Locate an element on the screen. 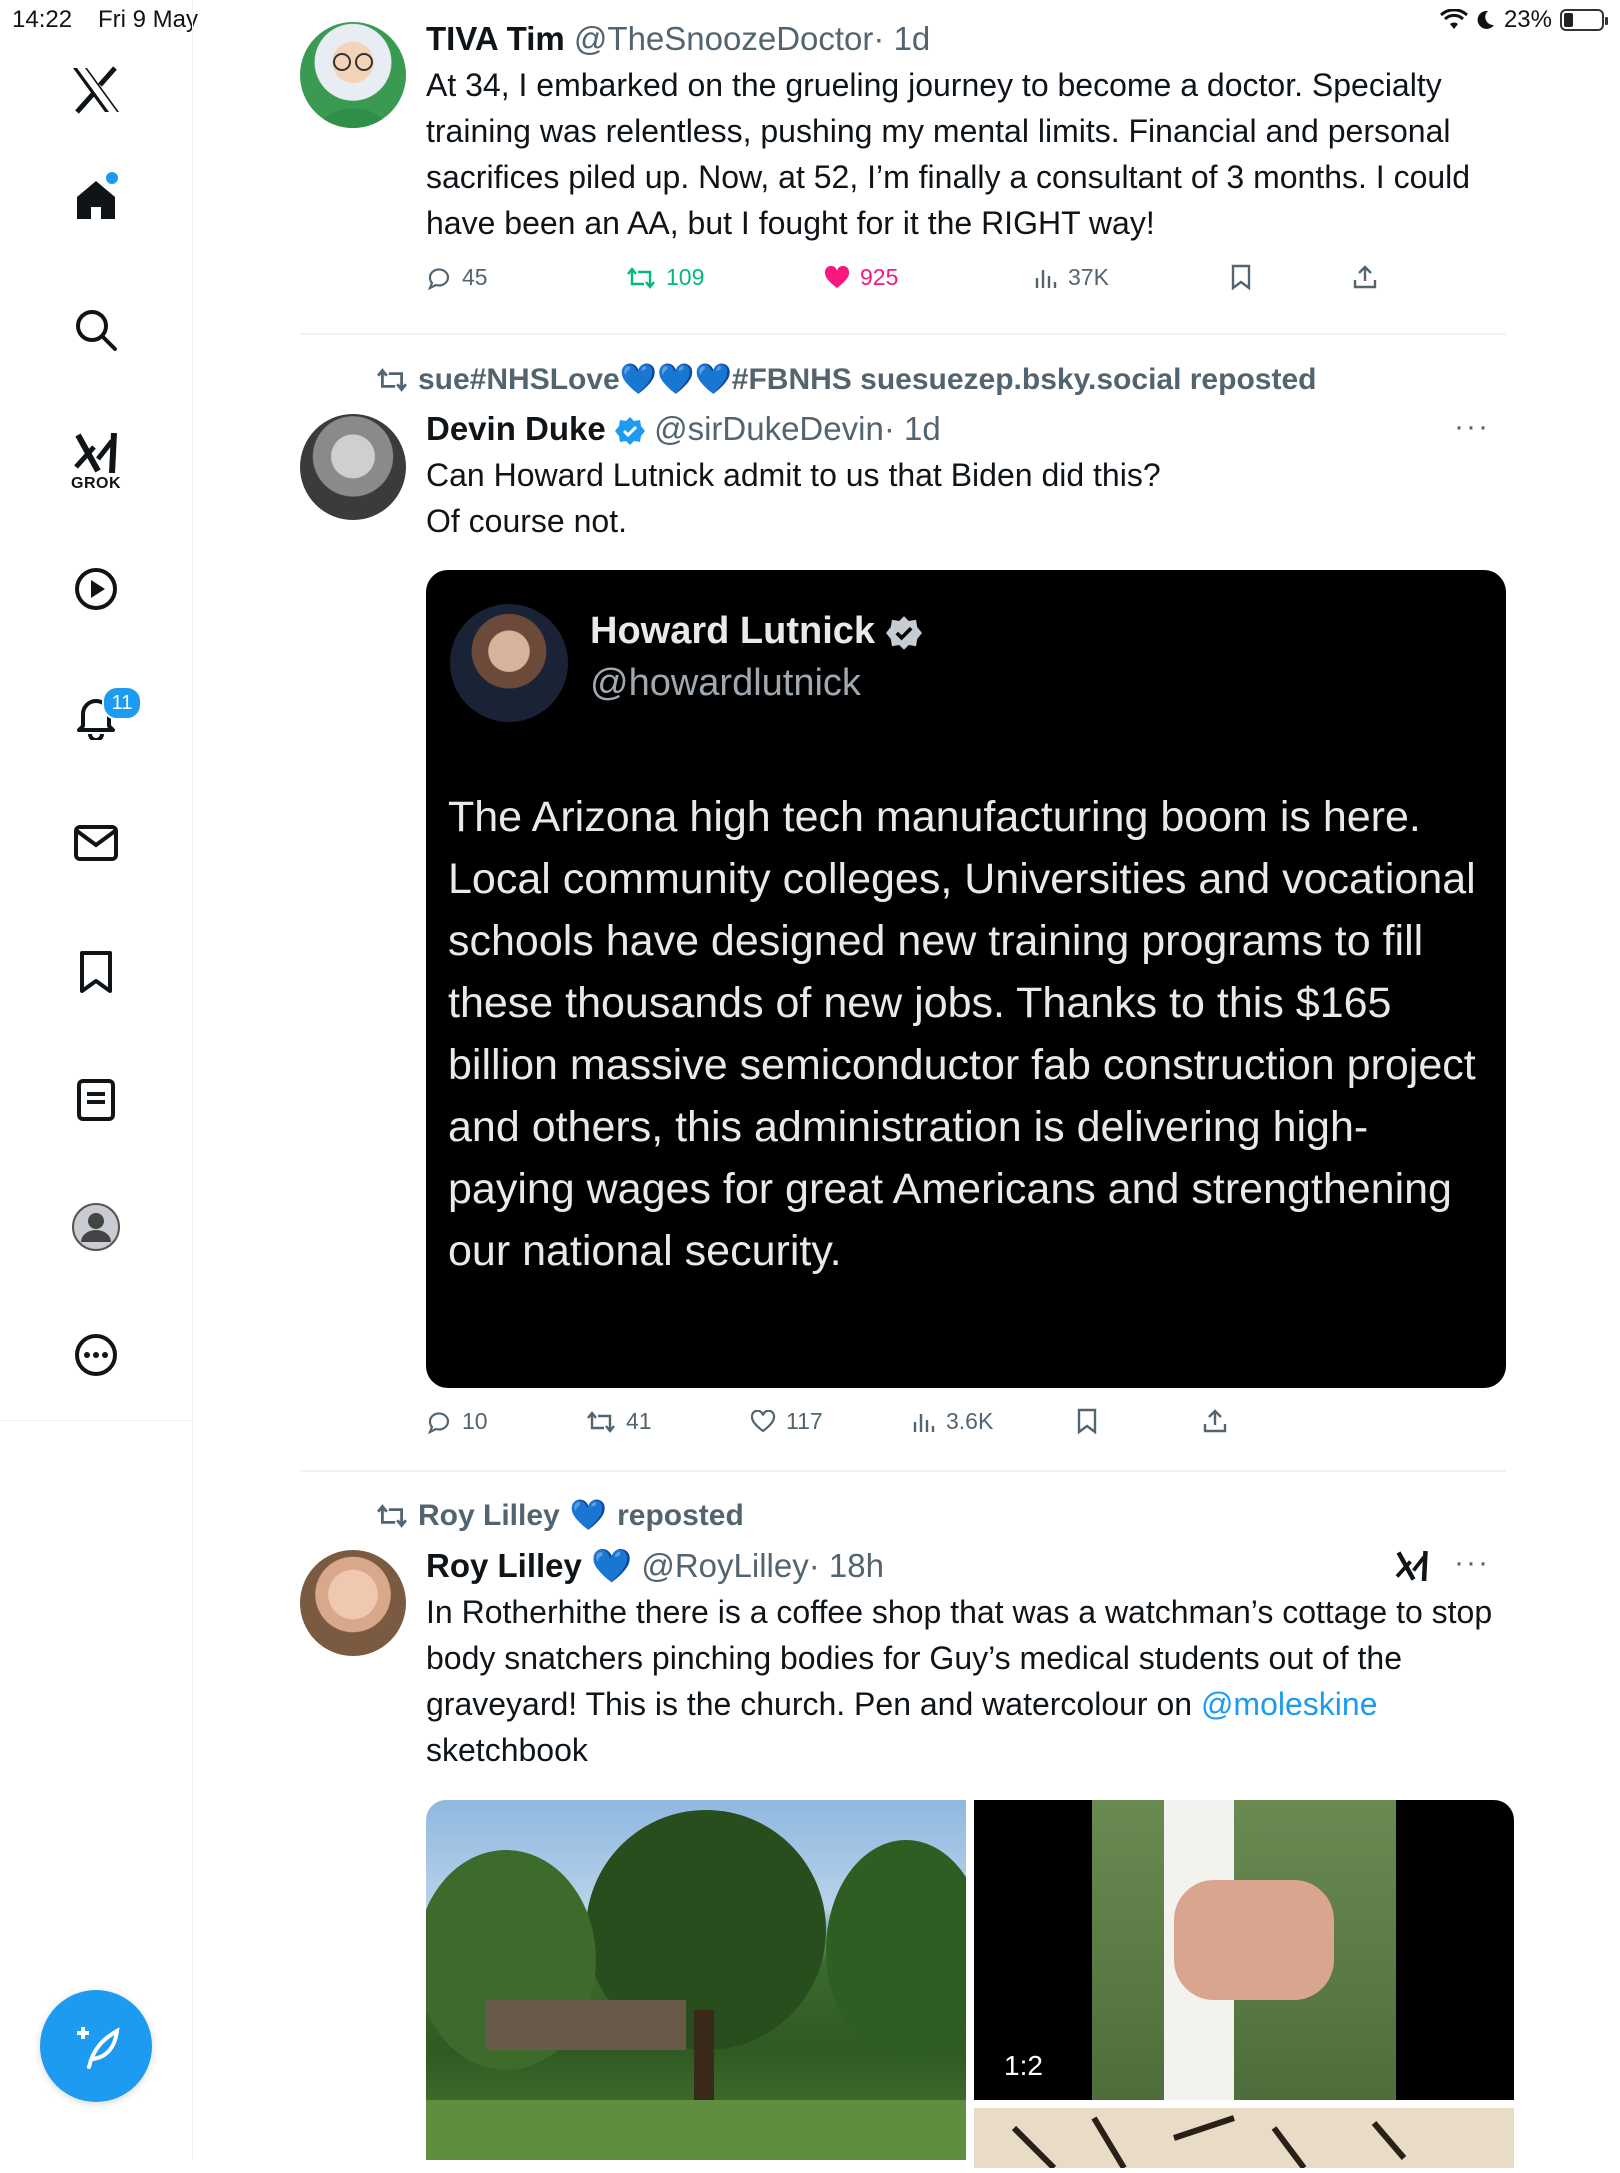 This screenshot has height=2173, width=1620. grok-icon is located at coordinates (95, 453).